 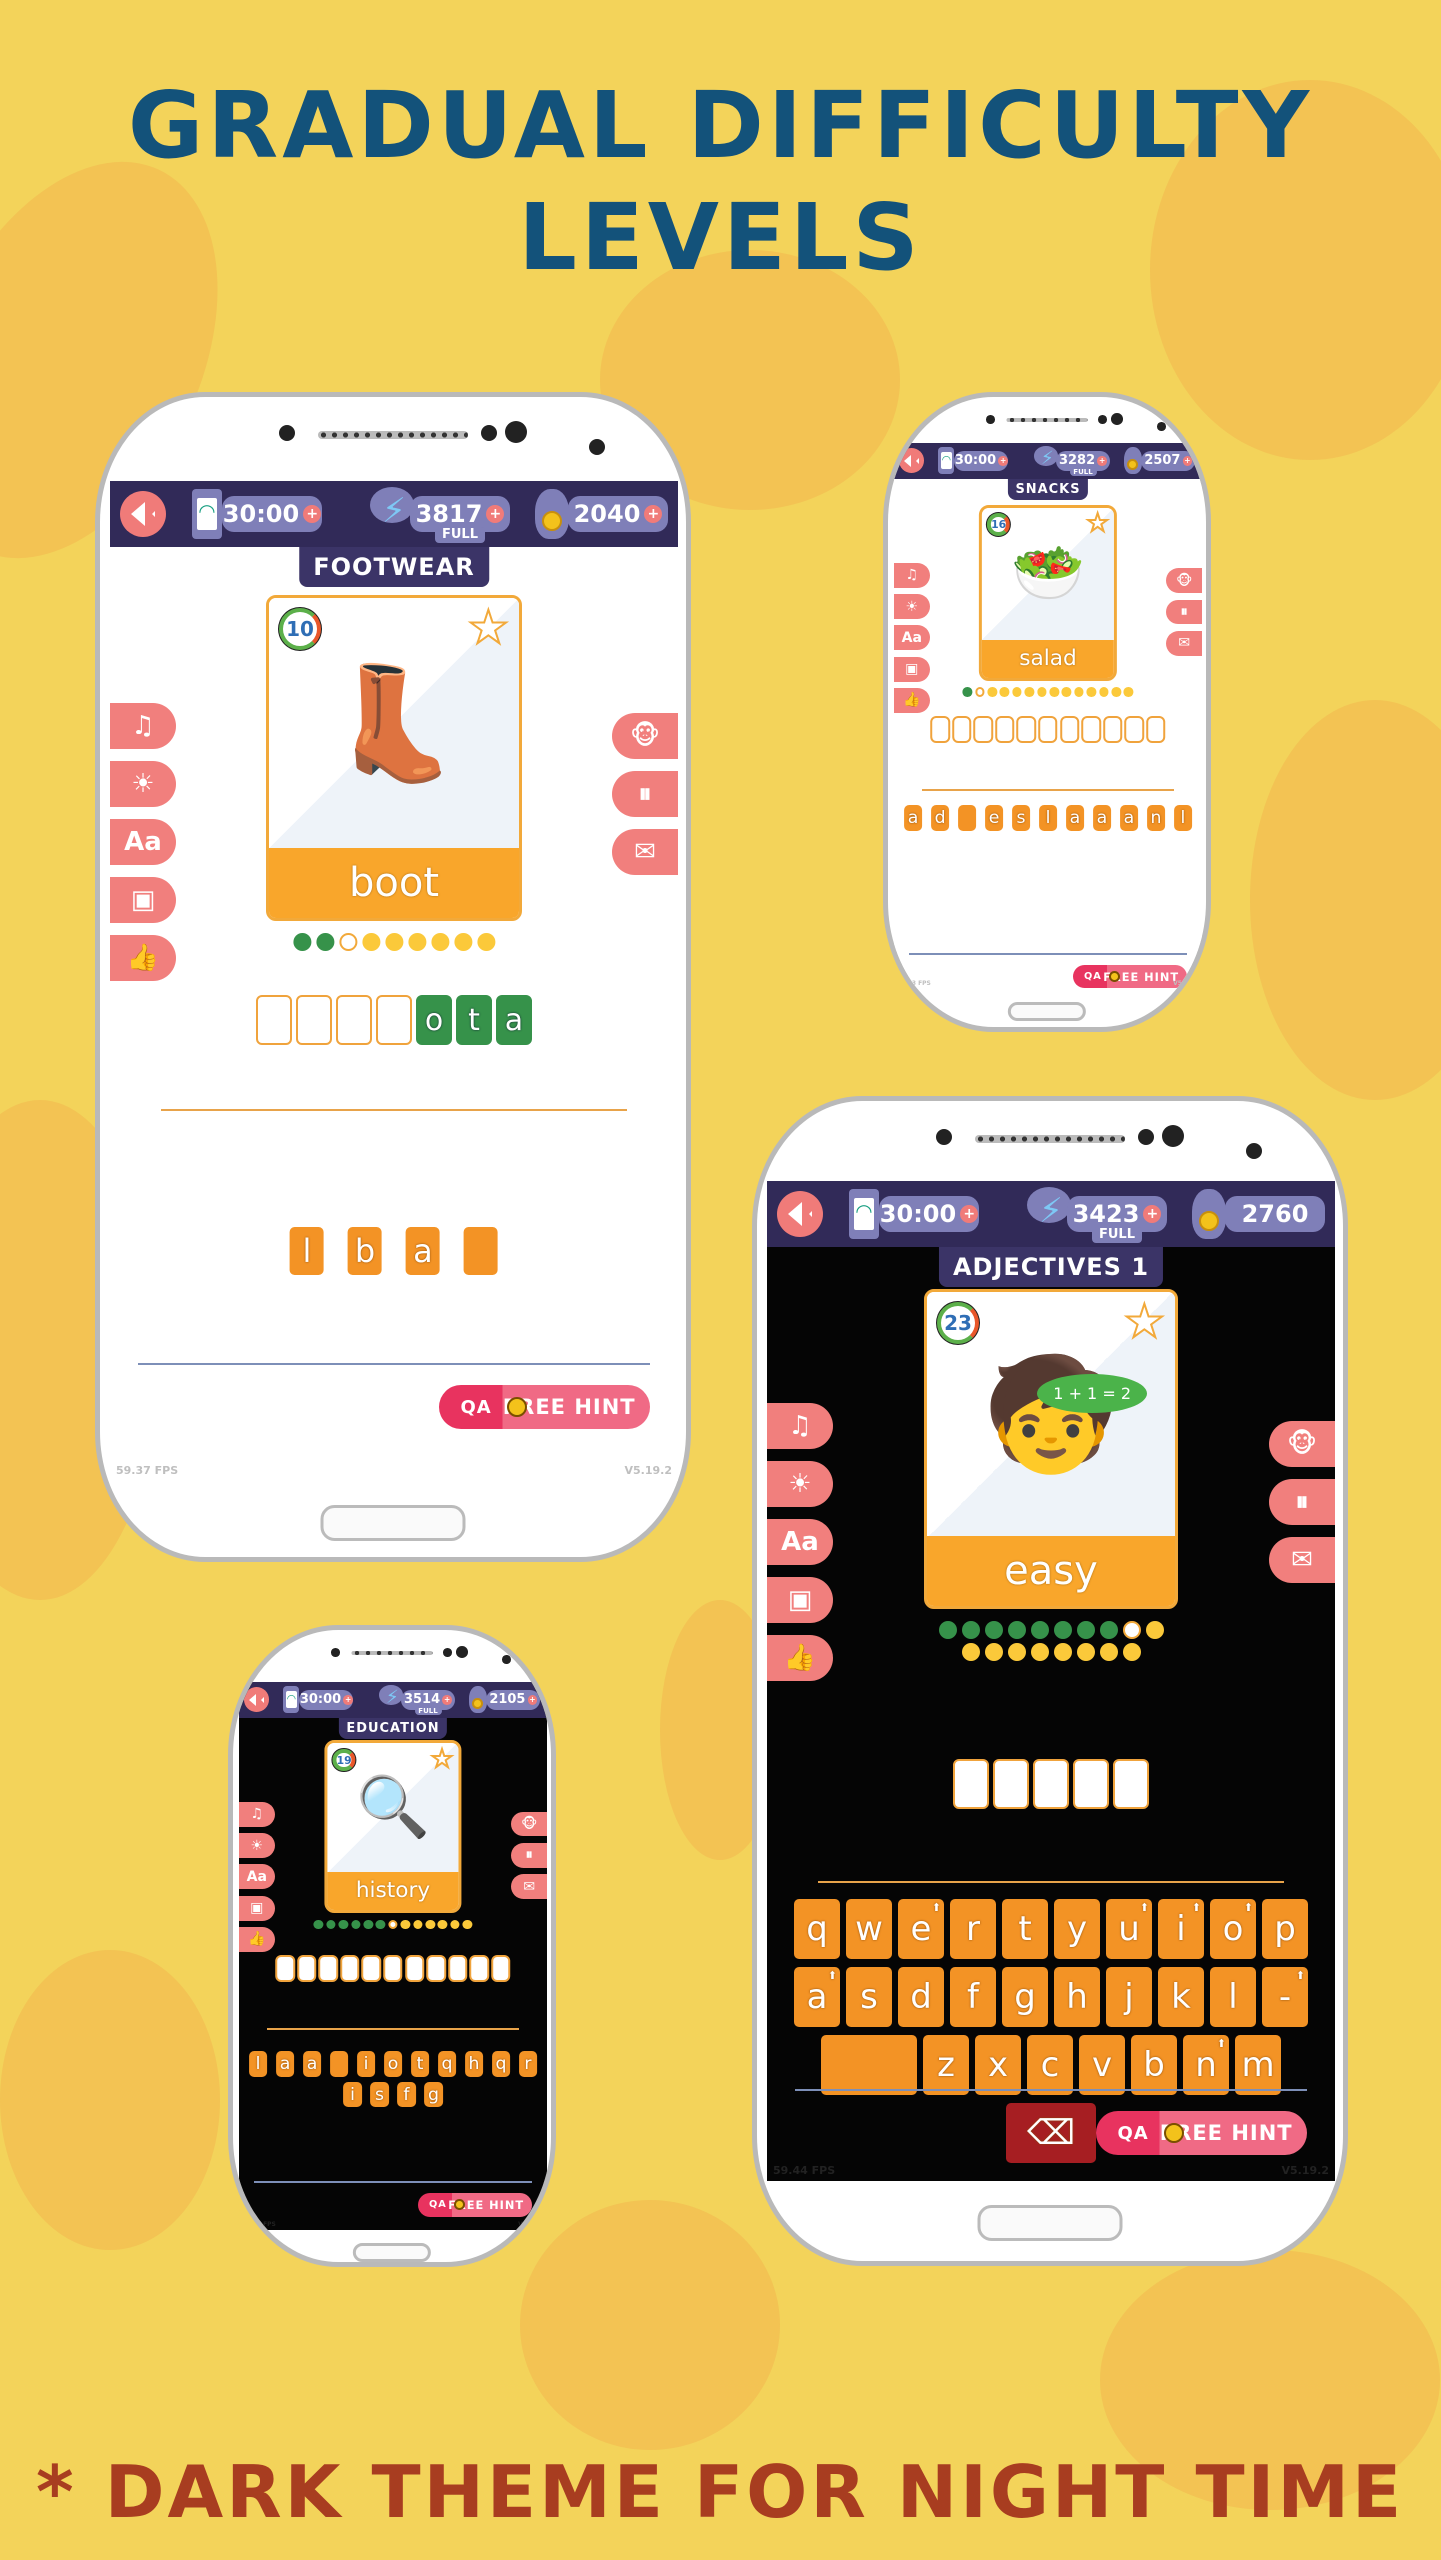 I want to click on key: i ⬆, so click(x=1181, y=1929).